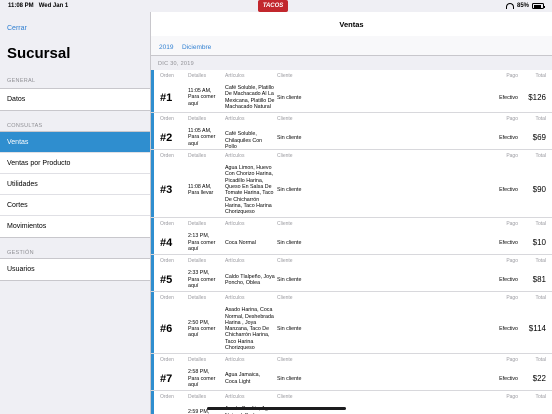  What do you see at coordinates (539, 378) in the screenshot?
I see `order-total: $22` at bounding box center [539, 378].